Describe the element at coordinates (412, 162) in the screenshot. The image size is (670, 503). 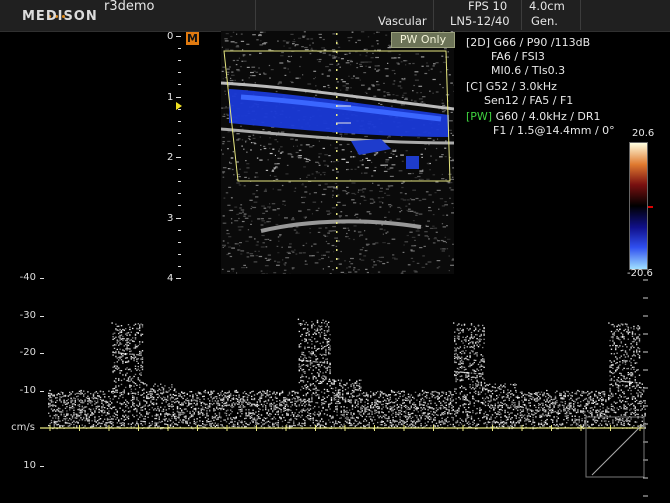
I see `color-flow-branch` at that location.